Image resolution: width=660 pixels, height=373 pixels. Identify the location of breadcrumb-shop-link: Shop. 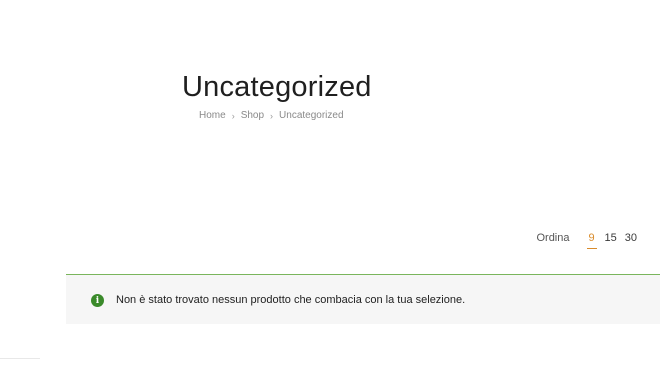
(252, 115).